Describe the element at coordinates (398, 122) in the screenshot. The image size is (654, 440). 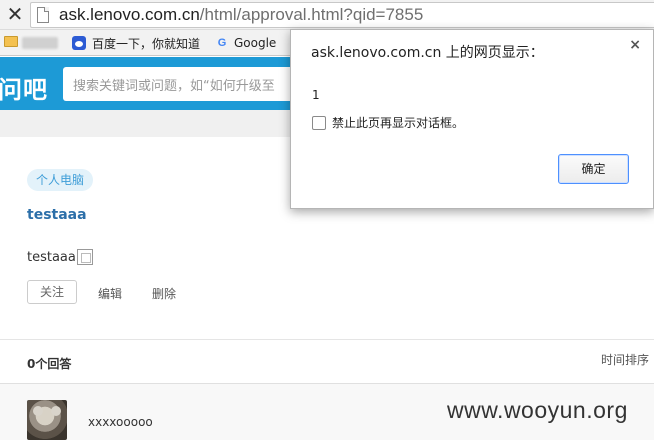
I see `suppress-dialogs-label: 禁止此页再显示对话框。` at that location.